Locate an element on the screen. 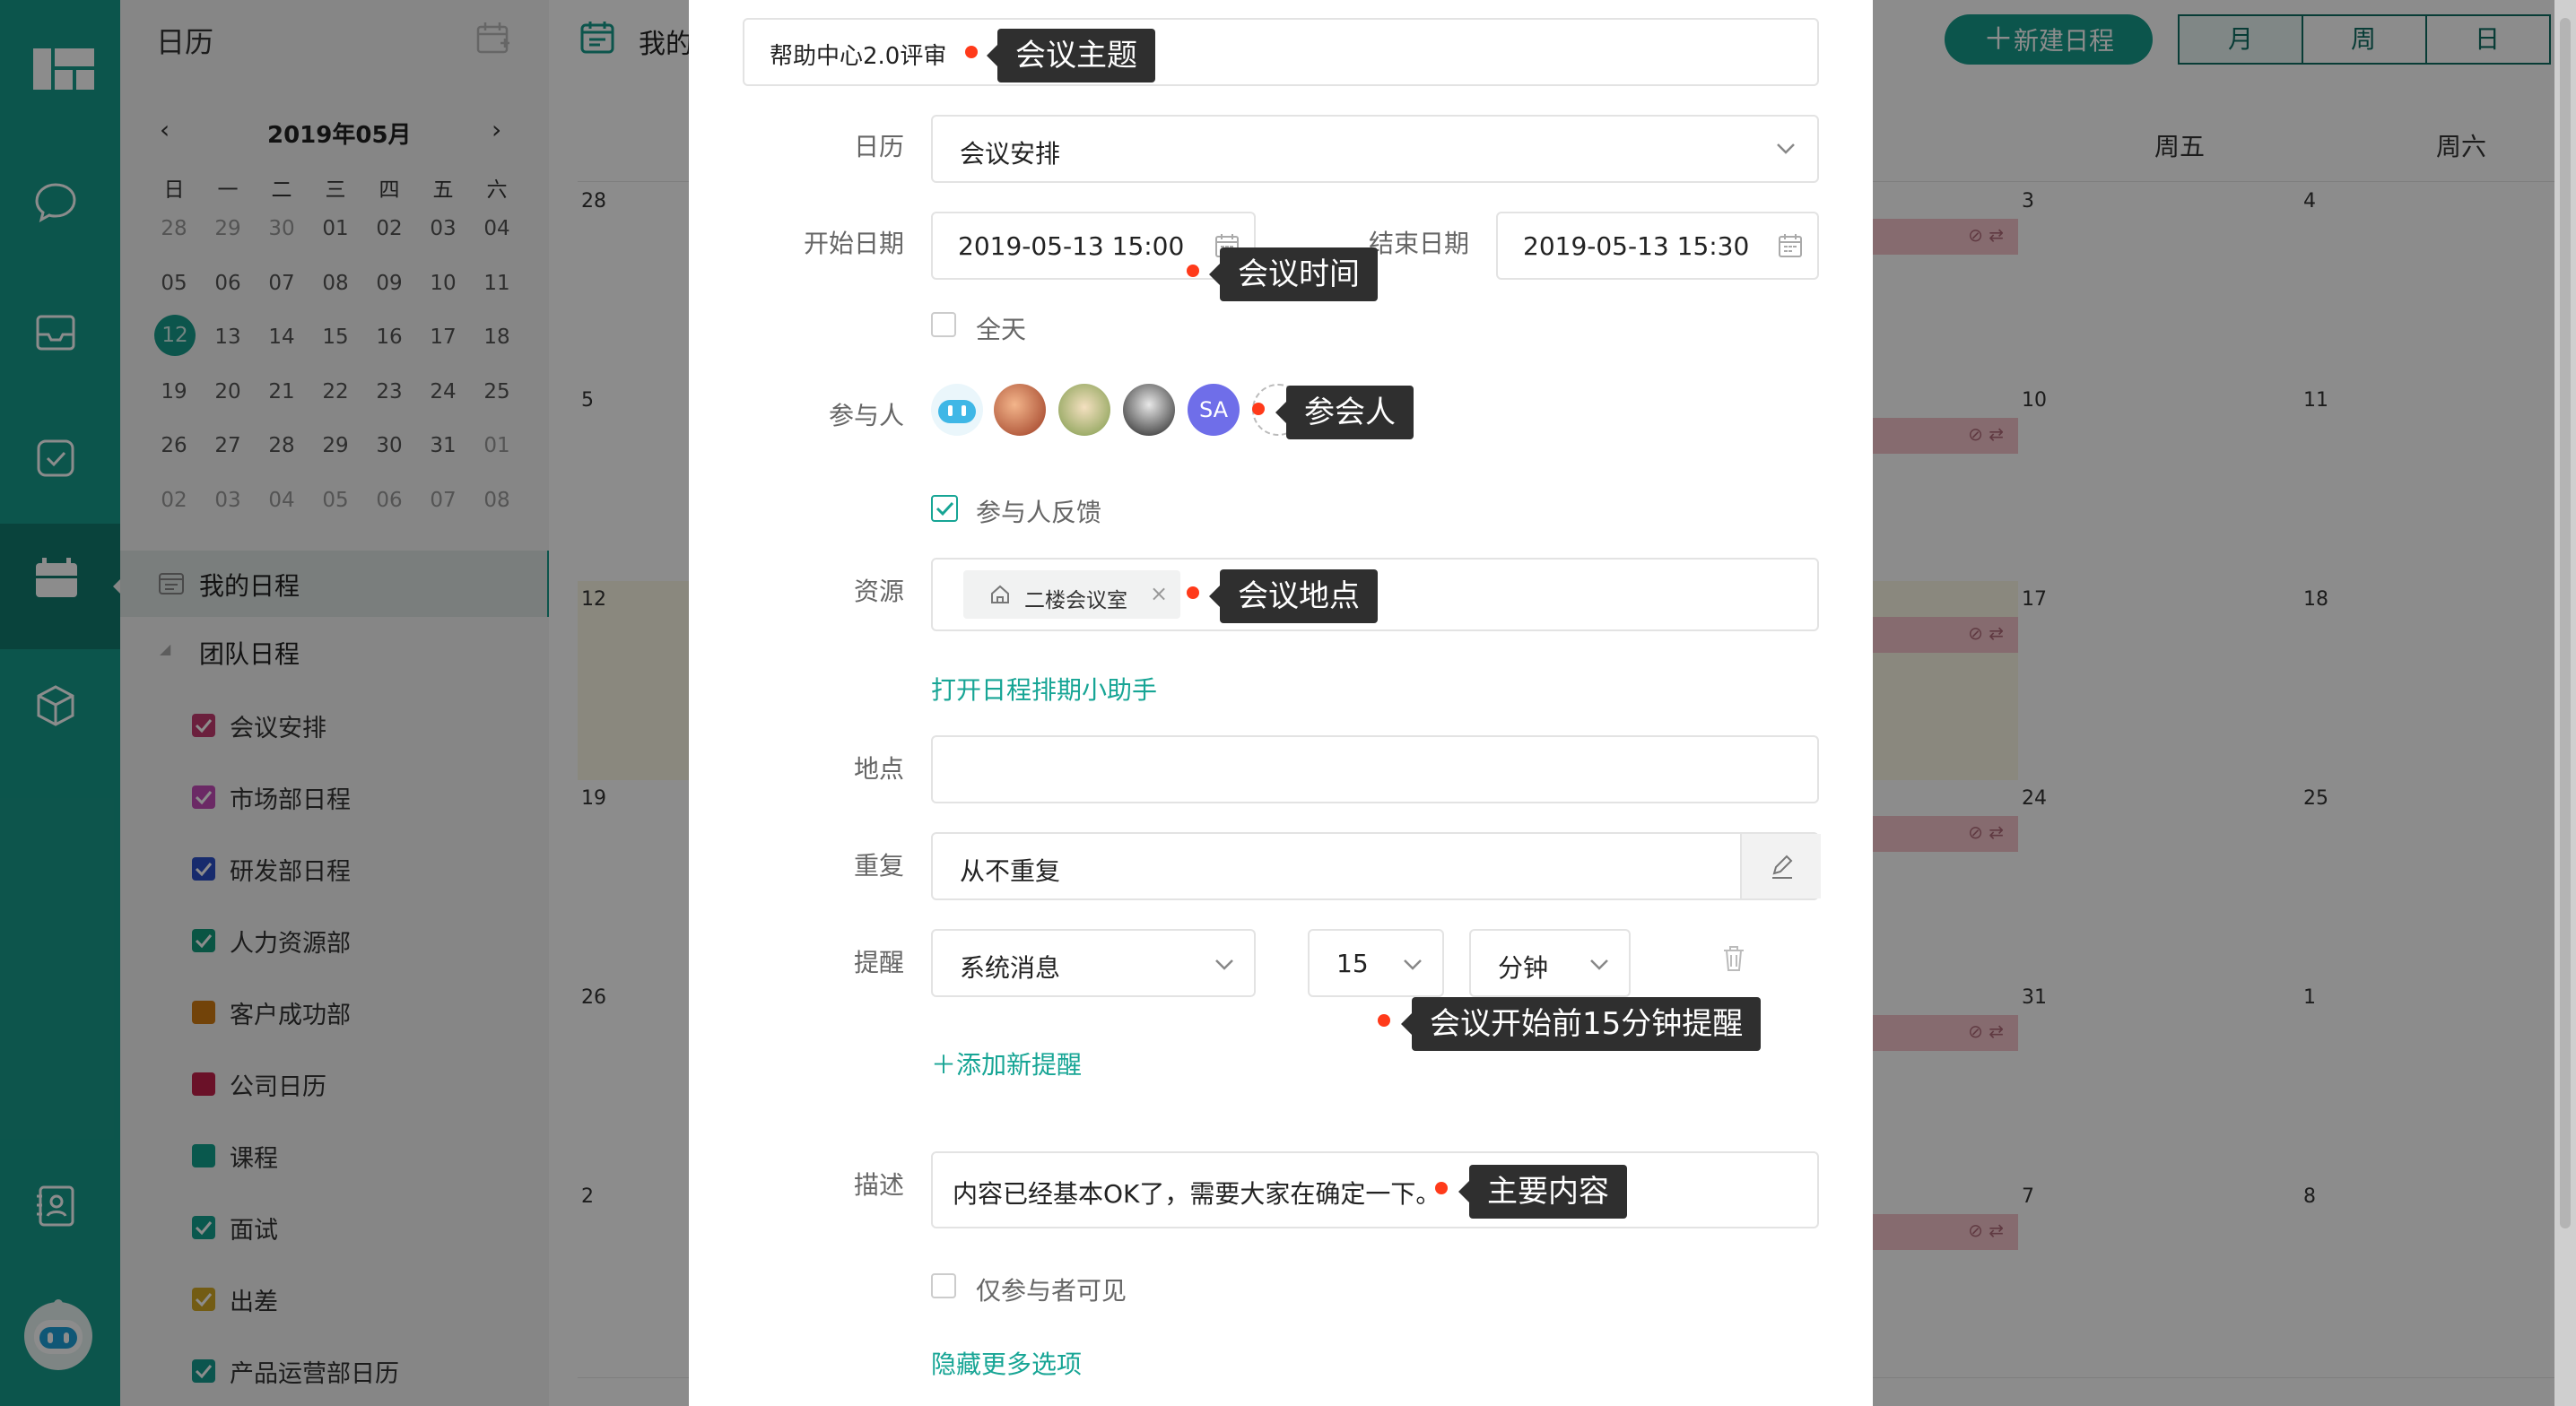  private-label: 仅参与者可见 is located at coordinates (1051, 1291).